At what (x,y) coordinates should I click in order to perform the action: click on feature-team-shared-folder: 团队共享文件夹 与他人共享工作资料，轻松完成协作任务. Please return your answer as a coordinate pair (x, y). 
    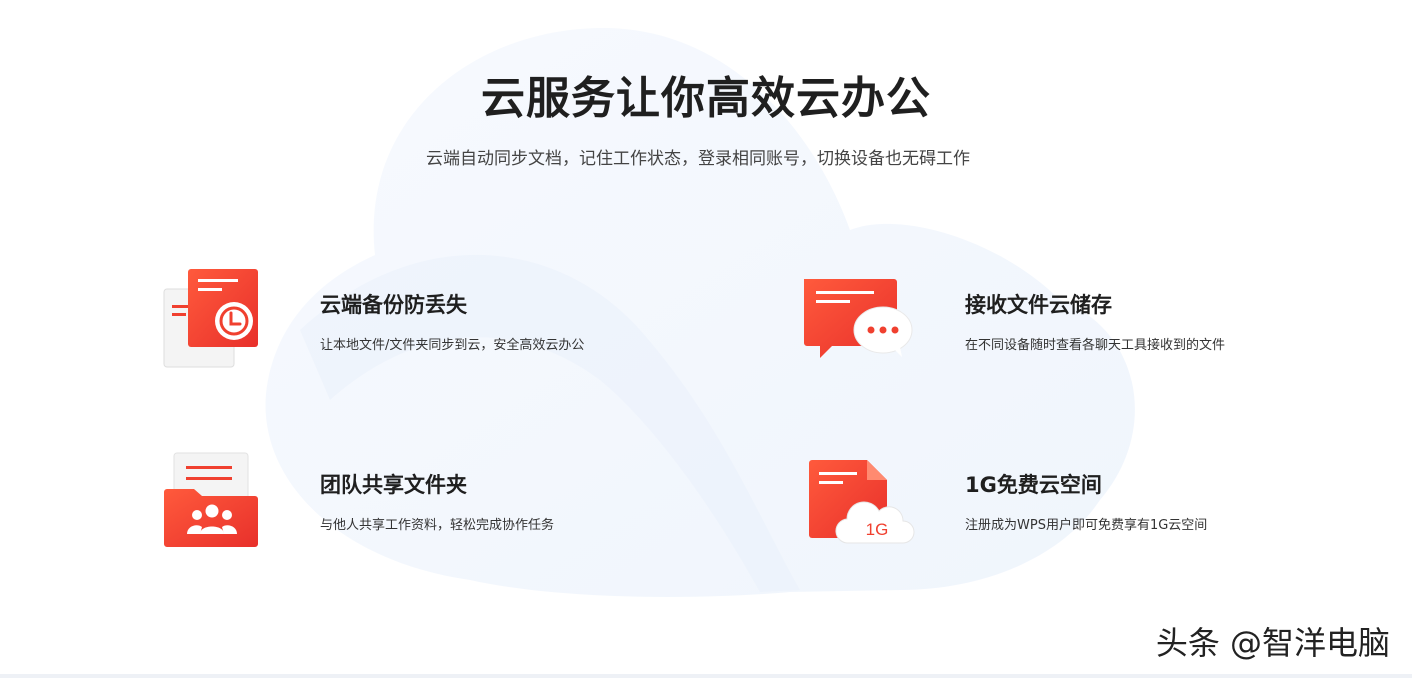
    Looking at the image, I should click on (410, 500).